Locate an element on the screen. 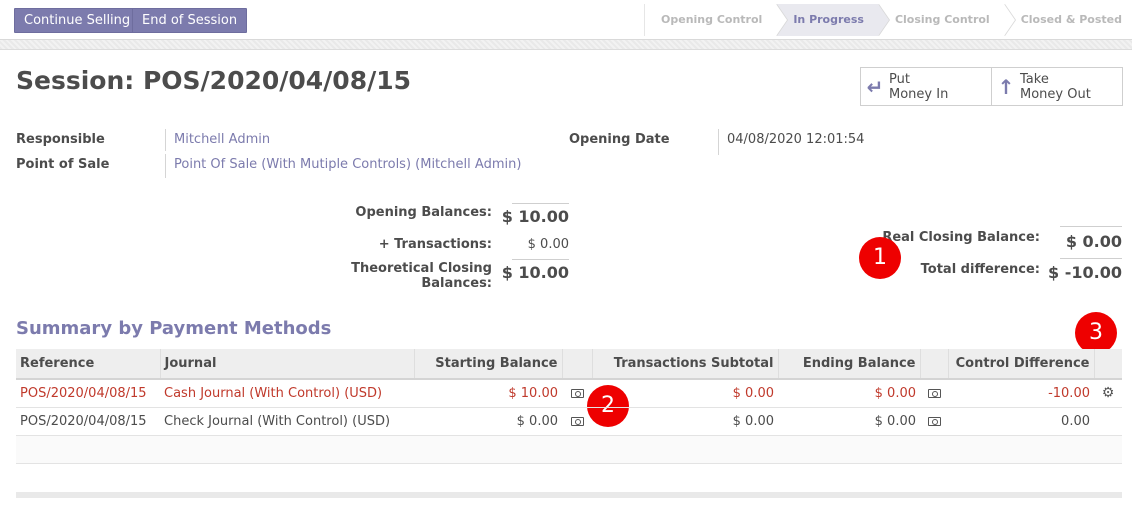 The image size is (1132, 515). total-difference-value: $ -10.00 is located at coordinates (1085, 272).